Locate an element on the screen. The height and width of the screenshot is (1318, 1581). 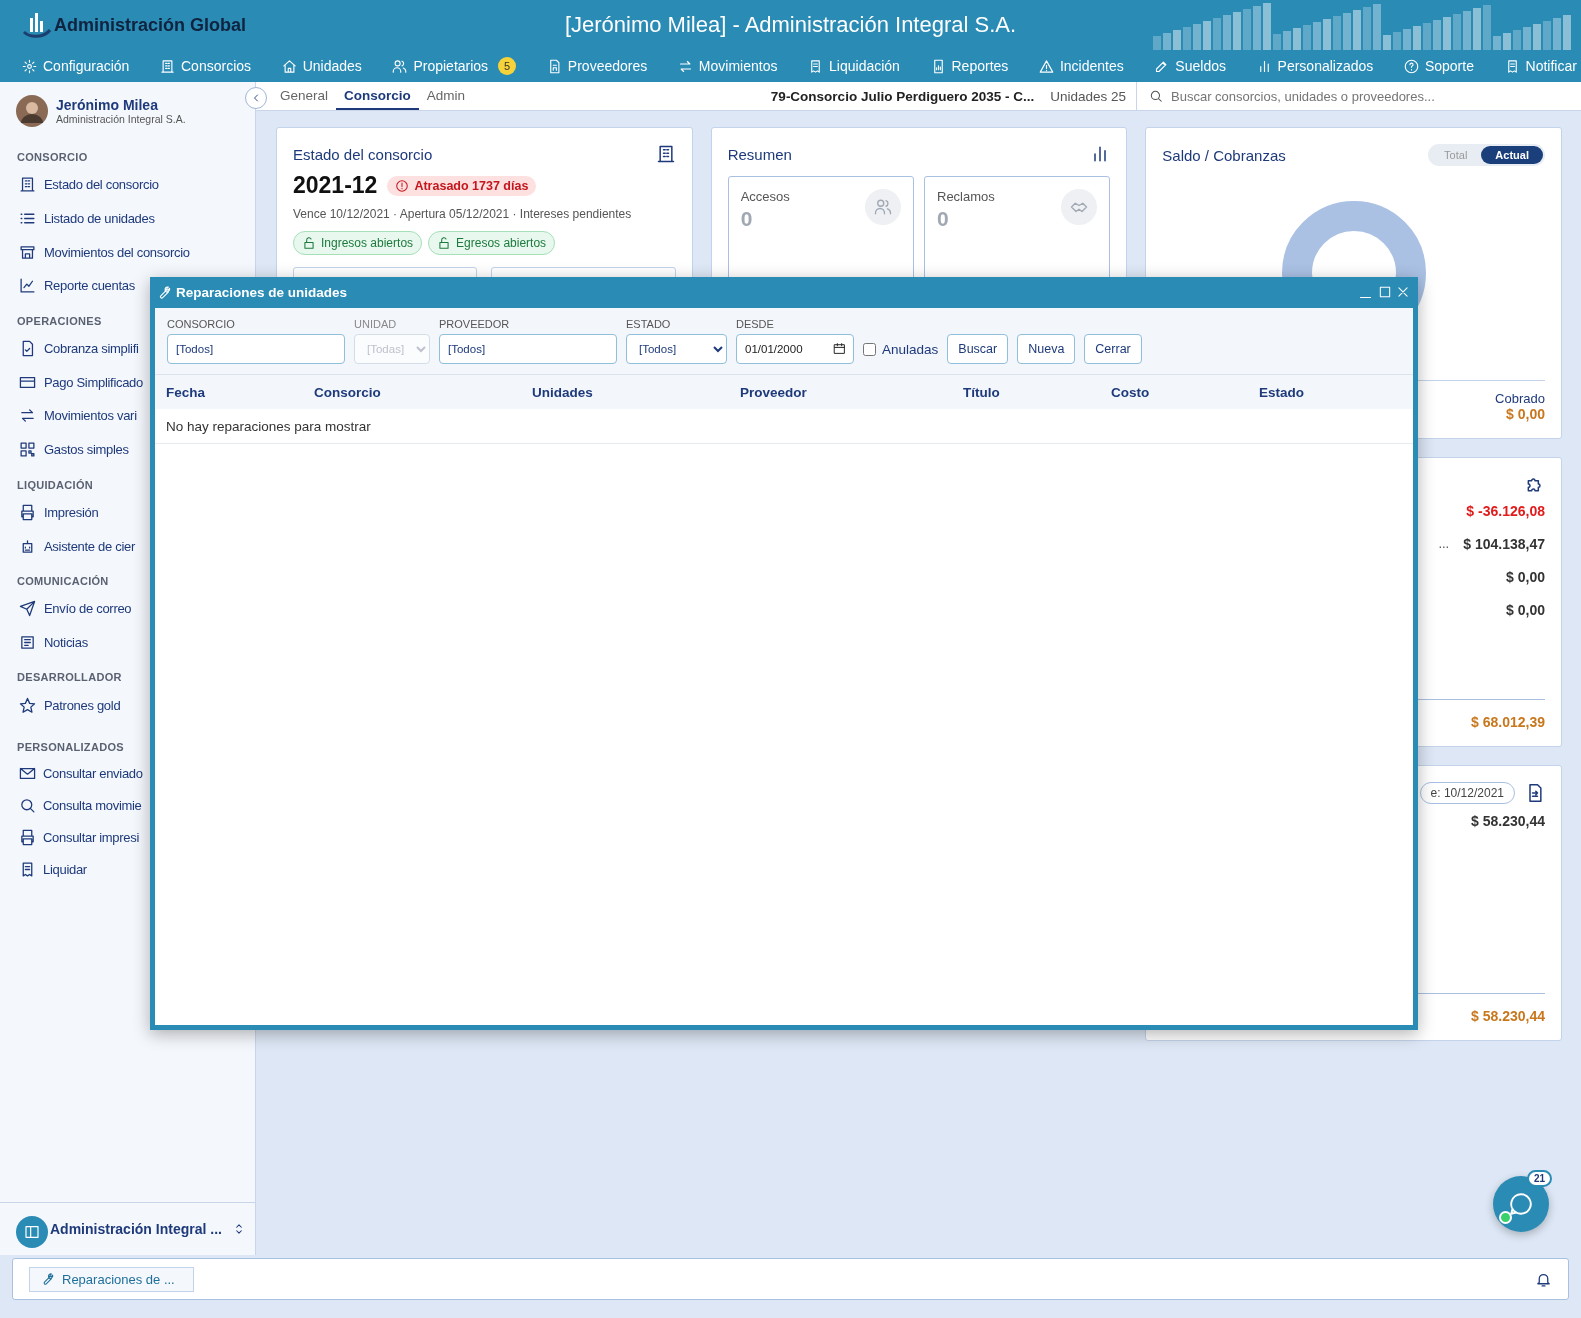
toggle-option: Actual is located at coordinates (1512, 155).